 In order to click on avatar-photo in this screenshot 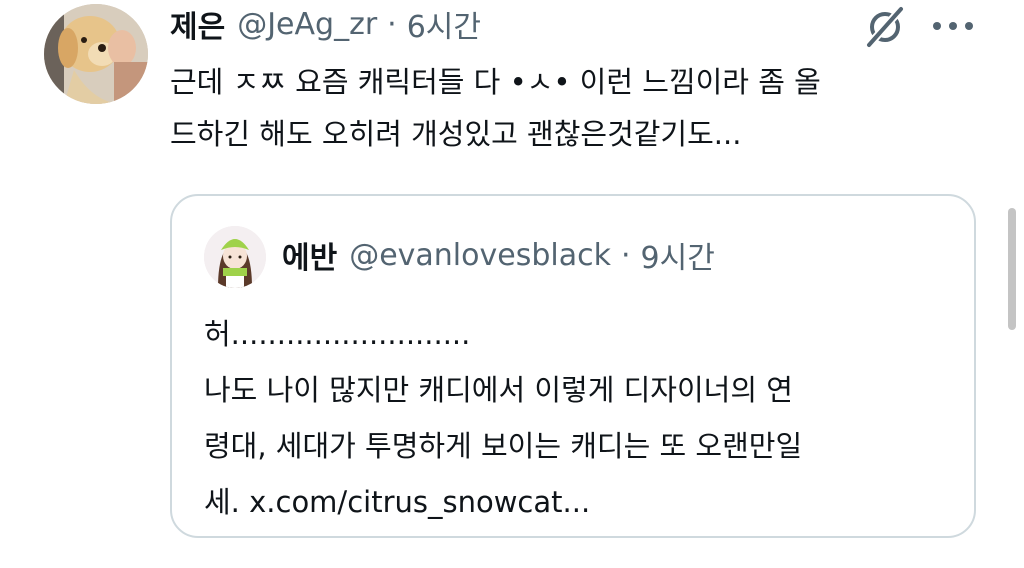, I will do `click(96, 54)`.